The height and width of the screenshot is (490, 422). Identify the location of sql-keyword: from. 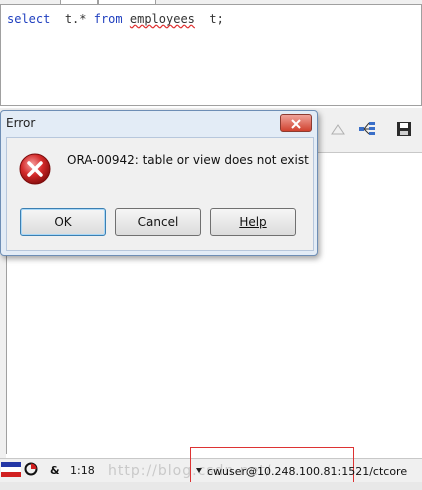
(108, 19).